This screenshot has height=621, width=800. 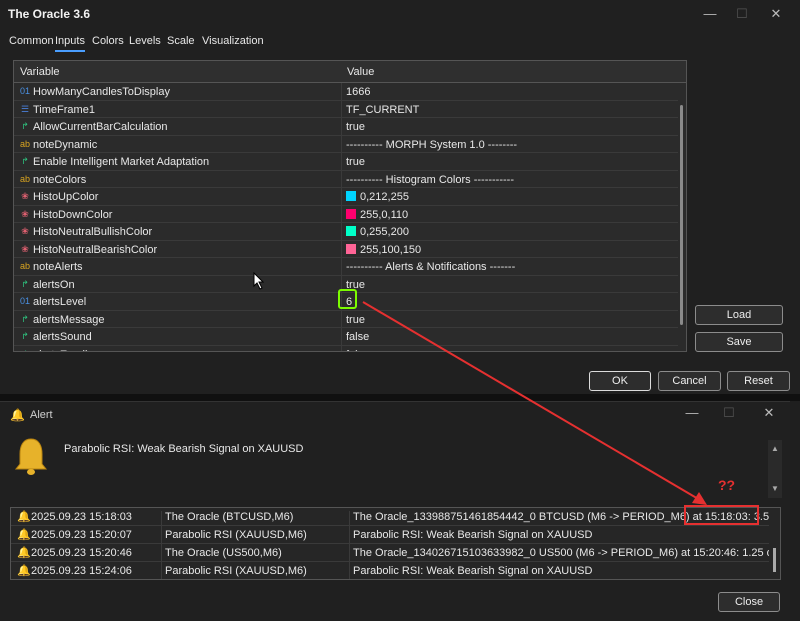 I want to click on variable-name: noteColors, so click(x=60, y=179).